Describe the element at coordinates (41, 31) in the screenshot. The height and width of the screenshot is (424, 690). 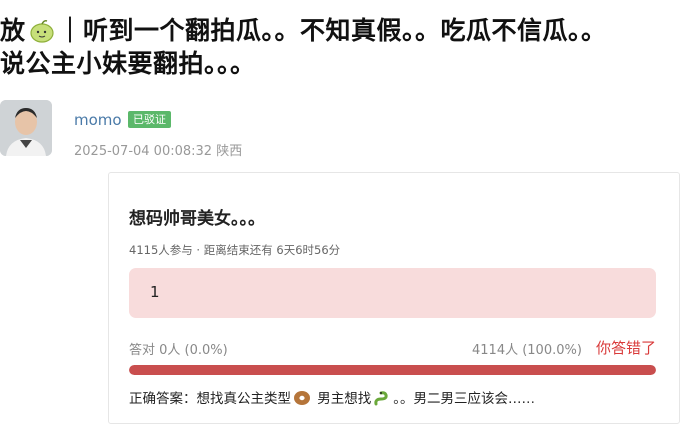
I see `melon-icon` at that location.